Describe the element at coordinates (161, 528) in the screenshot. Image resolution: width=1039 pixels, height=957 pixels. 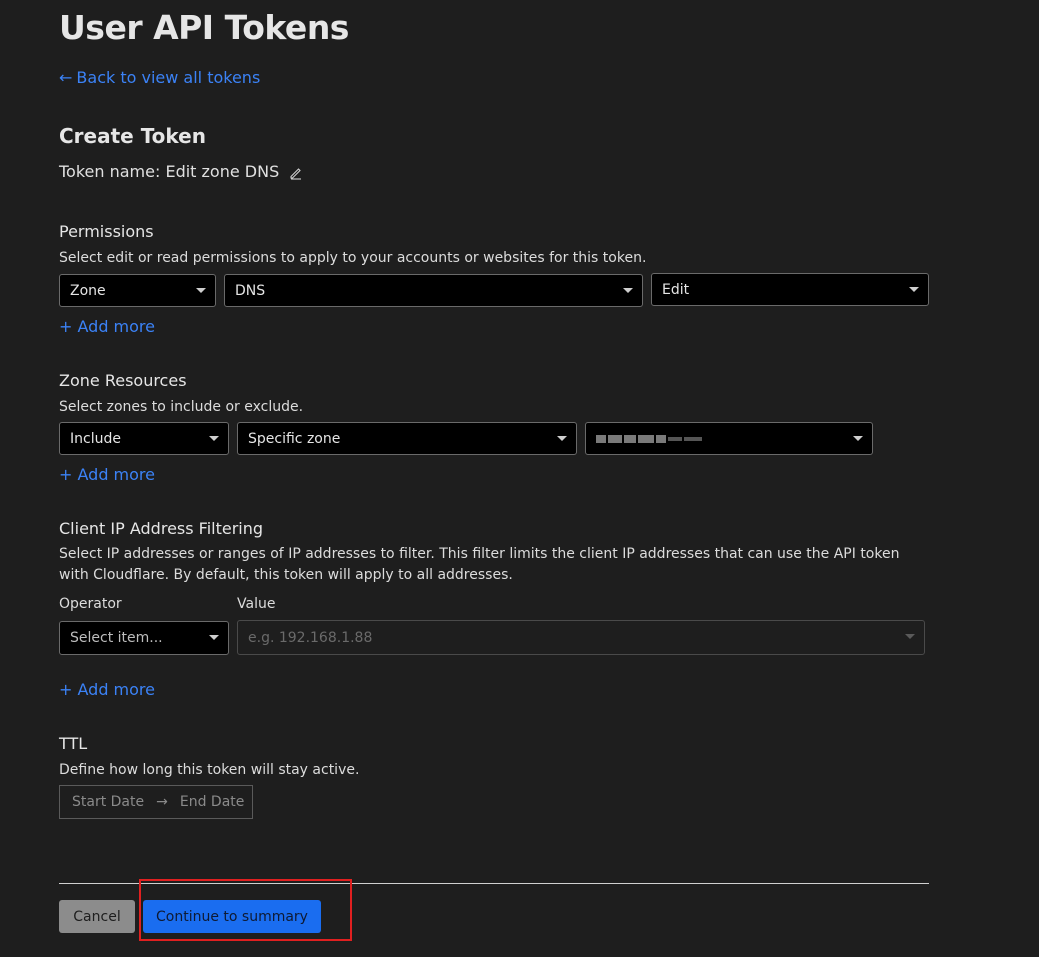
I see `ip-filtering-heading: Client IP Address Filtering` at that location.